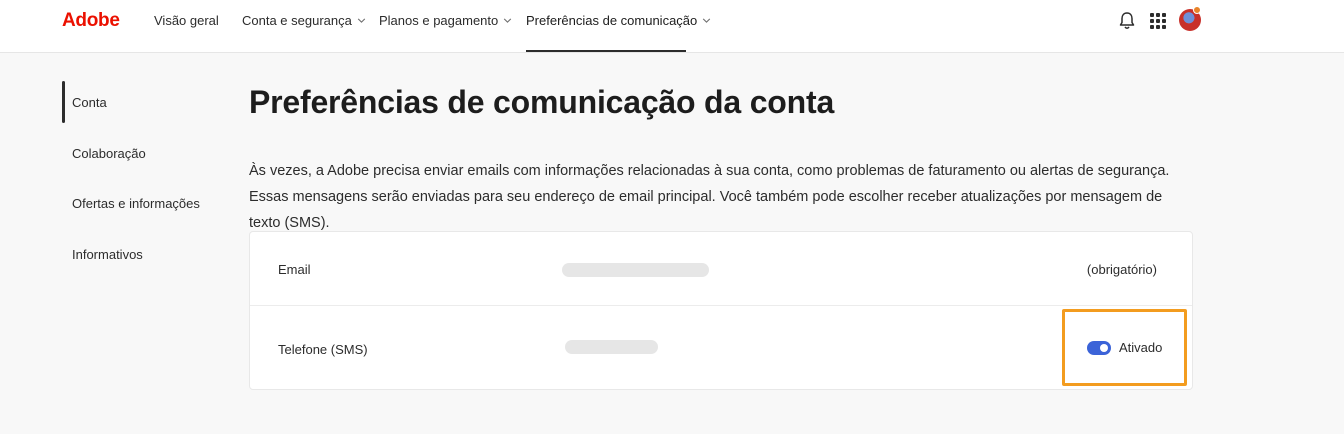 The image size is (1344, 434). Describe the element at coordinates (323, 349) in the screenshot. I see `sms-row-label: Telefone (SMS)` at that location.